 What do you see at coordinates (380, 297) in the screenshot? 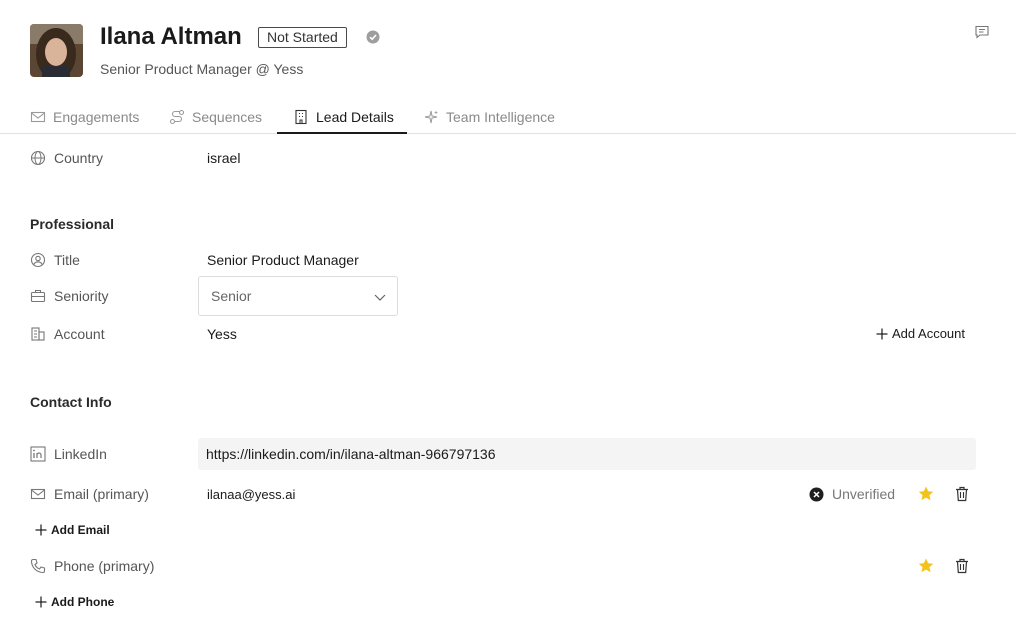
I see `chevron-down-icon` at bounding box center [380, 297].